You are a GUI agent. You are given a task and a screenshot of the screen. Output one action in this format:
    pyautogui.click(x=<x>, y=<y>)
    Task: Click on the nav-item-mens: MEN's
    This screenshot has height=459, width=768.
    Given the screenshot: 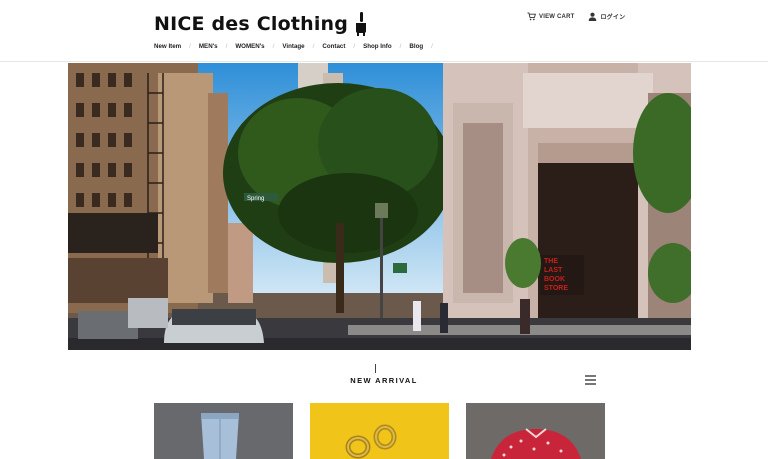 What is the action you would take?
    pyautogui.click(x=208, y=46)
    